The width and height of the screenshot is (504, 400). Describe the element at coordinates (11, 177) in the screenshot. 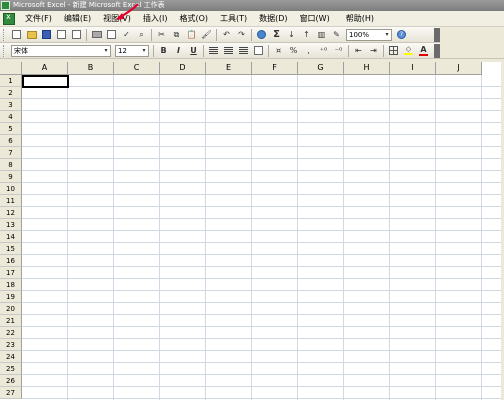

I see `row-header: 9` at that location.